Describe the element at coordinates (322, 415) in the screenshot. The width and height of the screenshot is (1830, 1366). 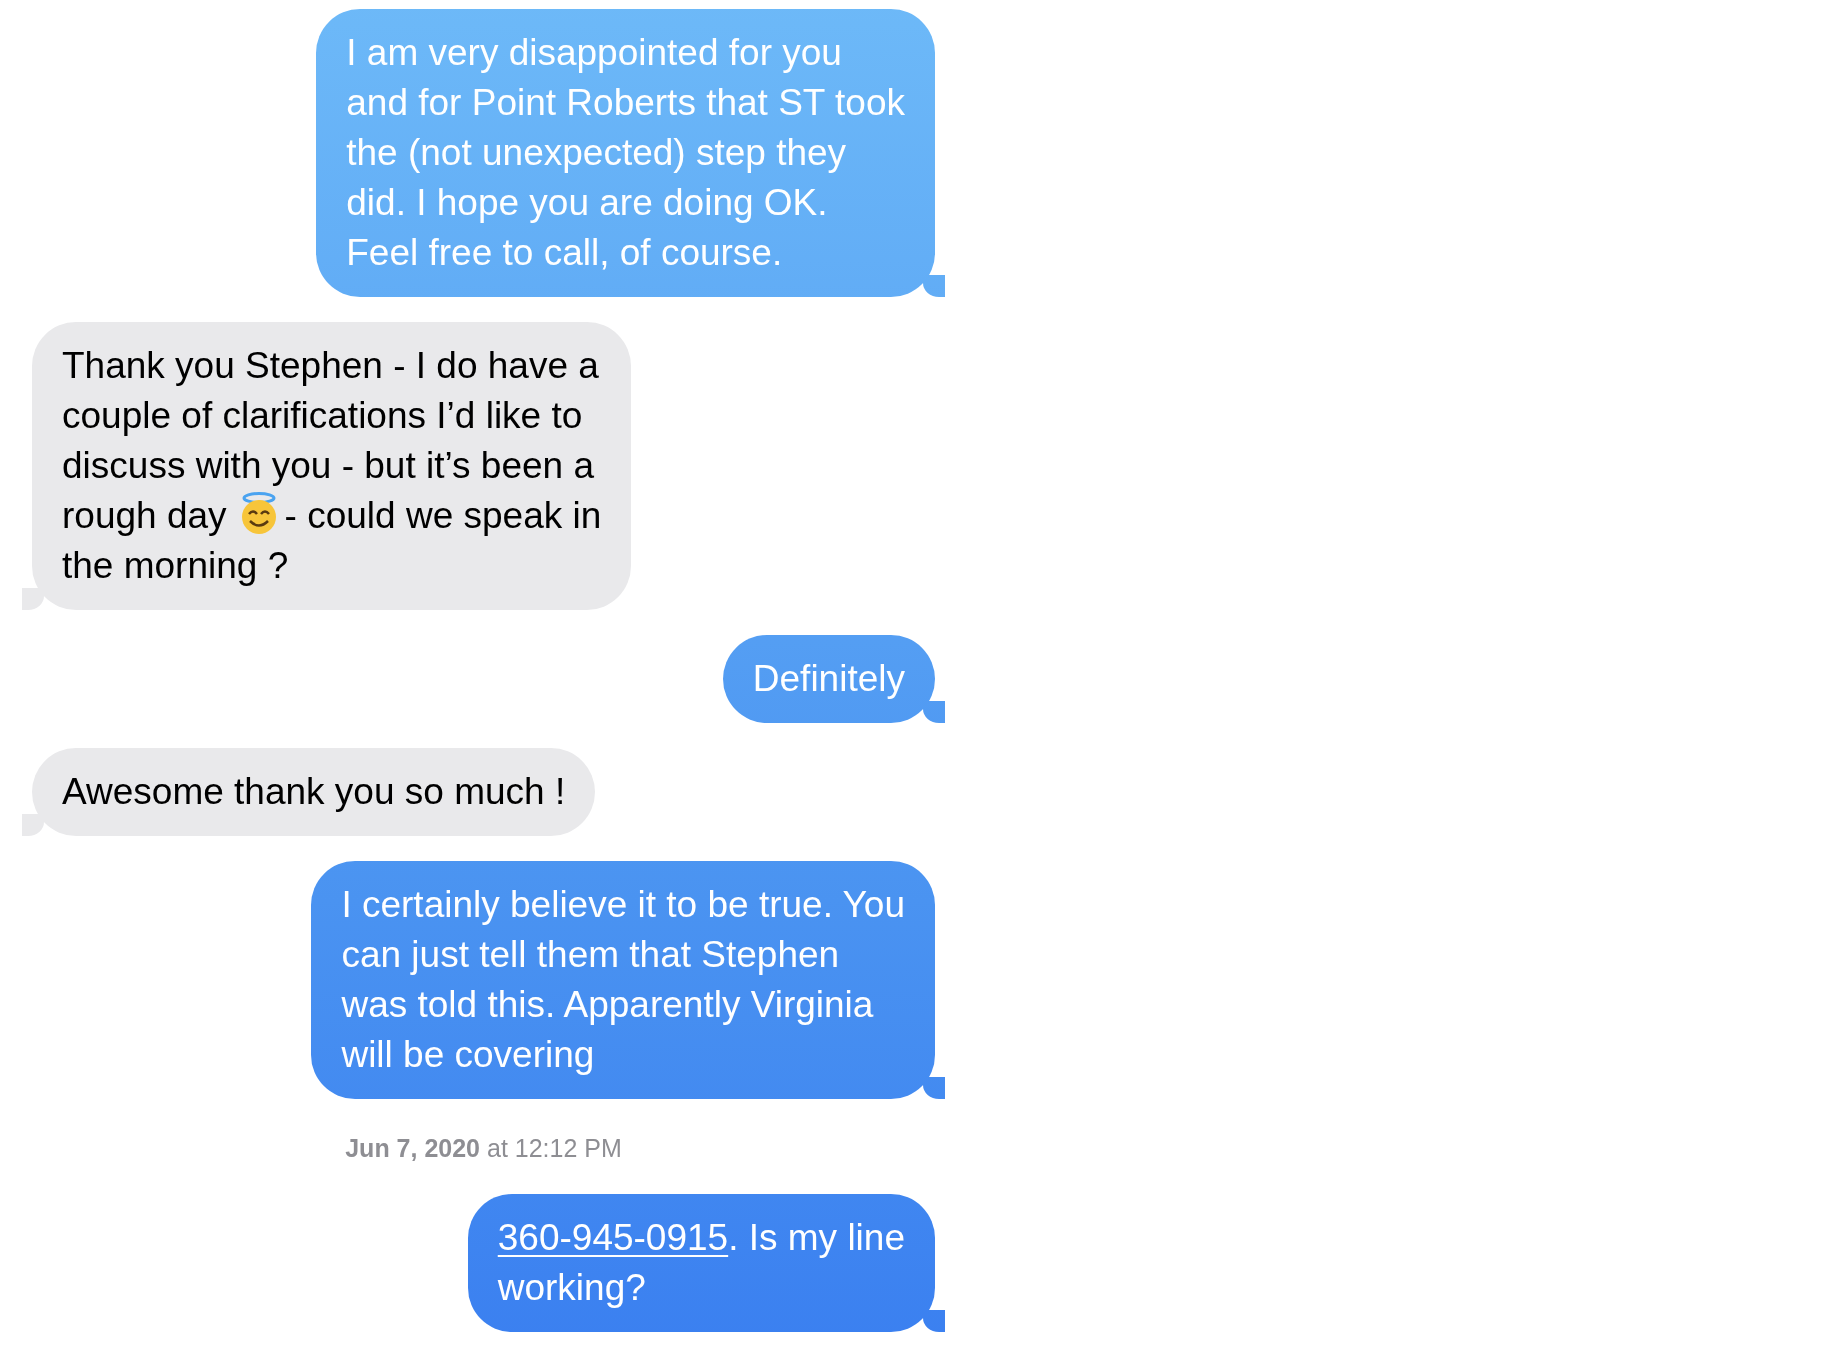
I see `message-text: couple of clarifications I’d like to` at that location.